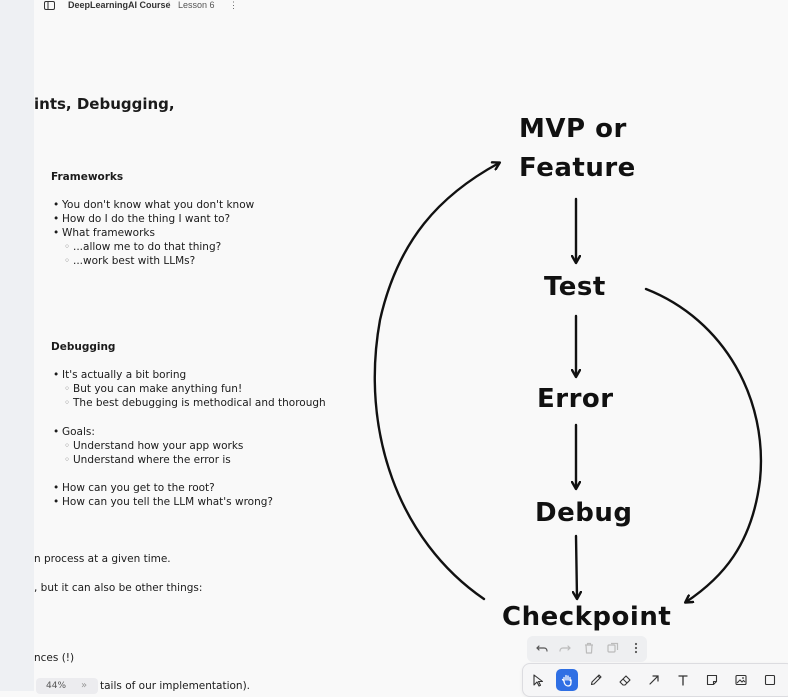 Image resolution: width=788 pixels, height=697 pixels. Describe the element at coordinates (613, 648) in the screenshot. I see `duplicate-icon` at that location.